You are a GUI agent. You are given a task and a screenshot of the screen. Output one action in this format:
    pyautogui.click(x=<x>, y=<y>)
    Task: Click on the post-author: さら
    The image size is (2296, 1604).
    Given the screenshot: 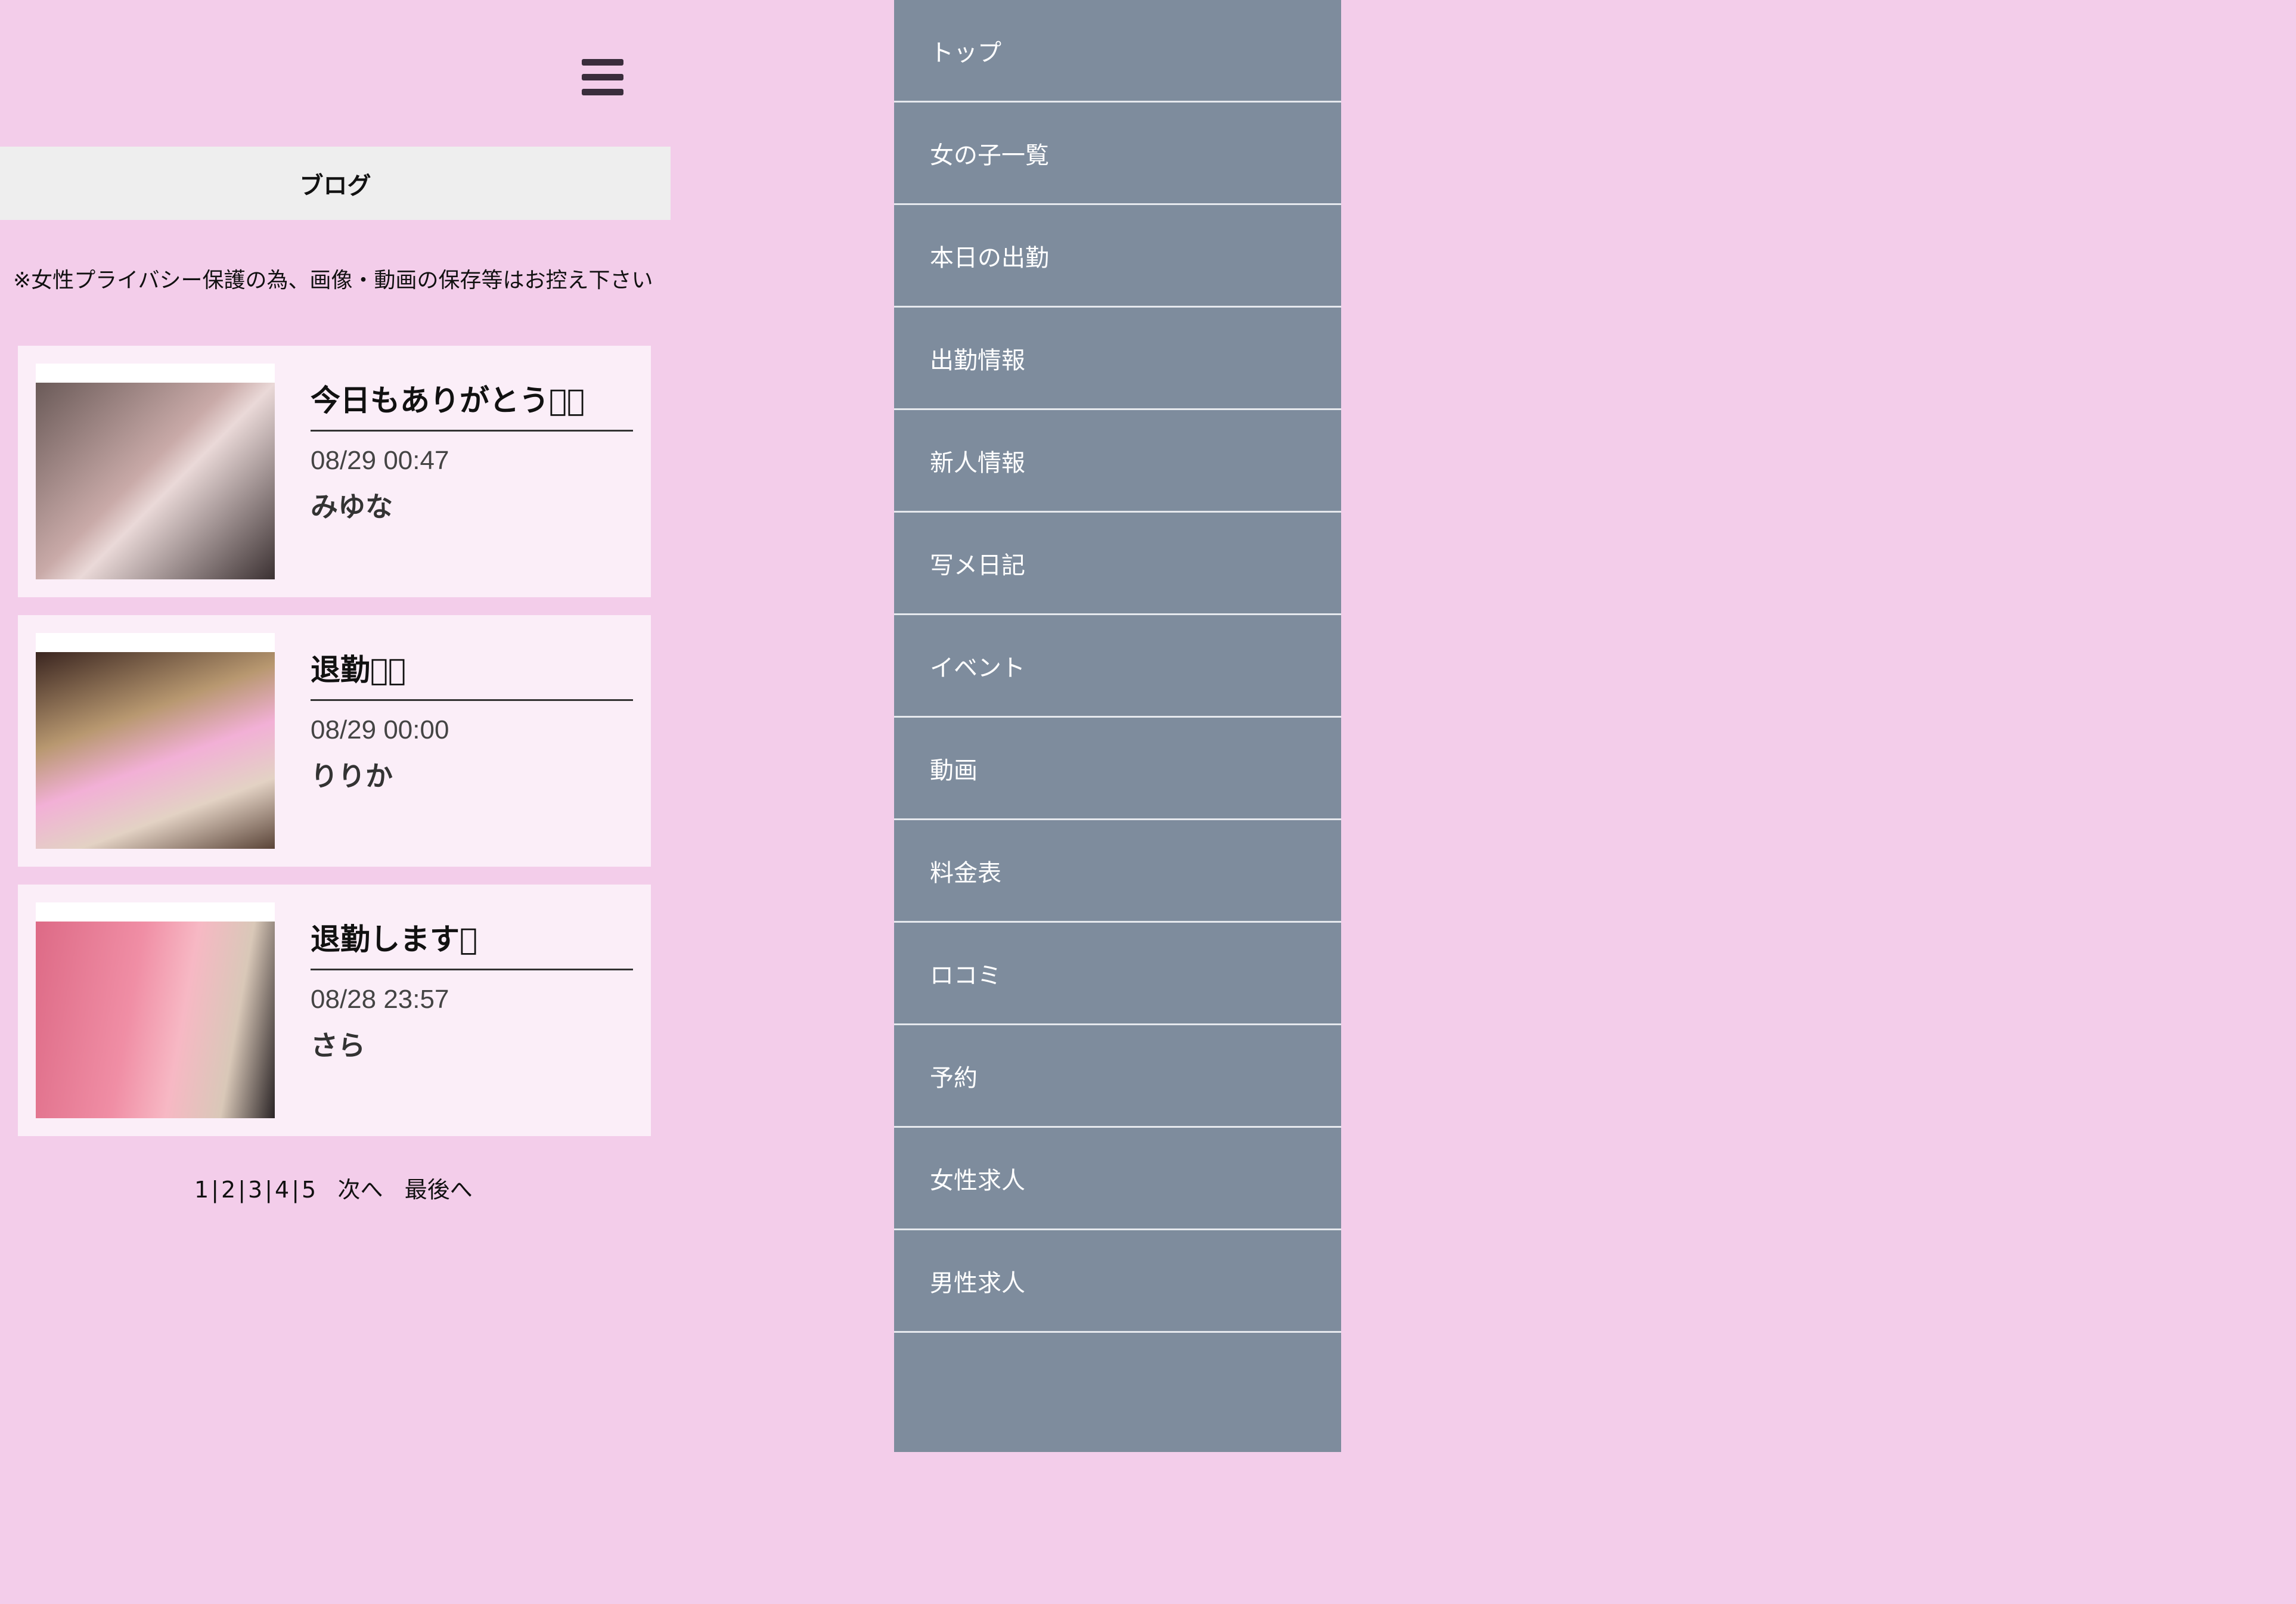 What is the action you would take?
    pyautogui.click(x=338, y=1045)
    